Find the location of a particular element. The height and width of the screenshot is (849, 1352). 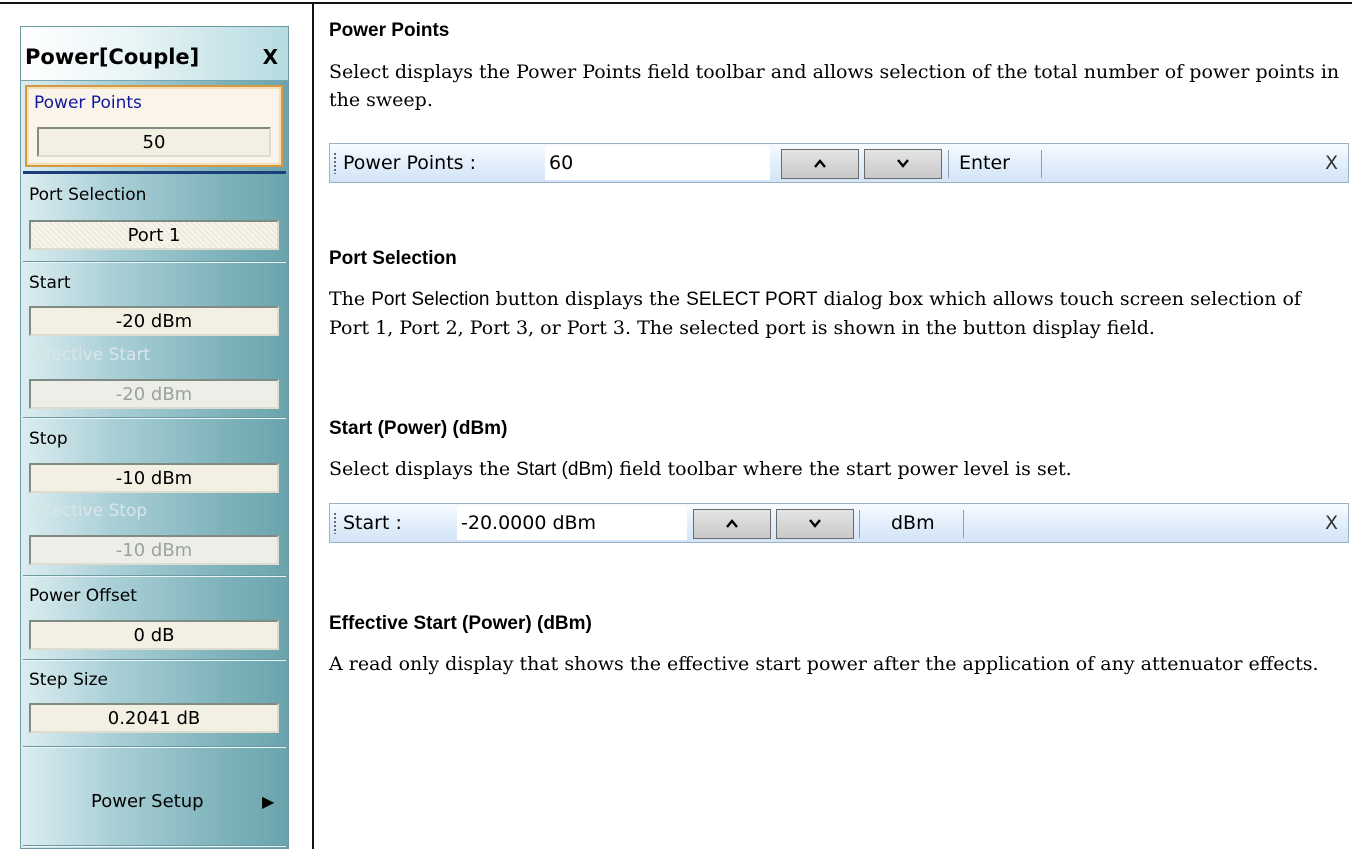

text: button displays the is located at coordinates (588, 299).